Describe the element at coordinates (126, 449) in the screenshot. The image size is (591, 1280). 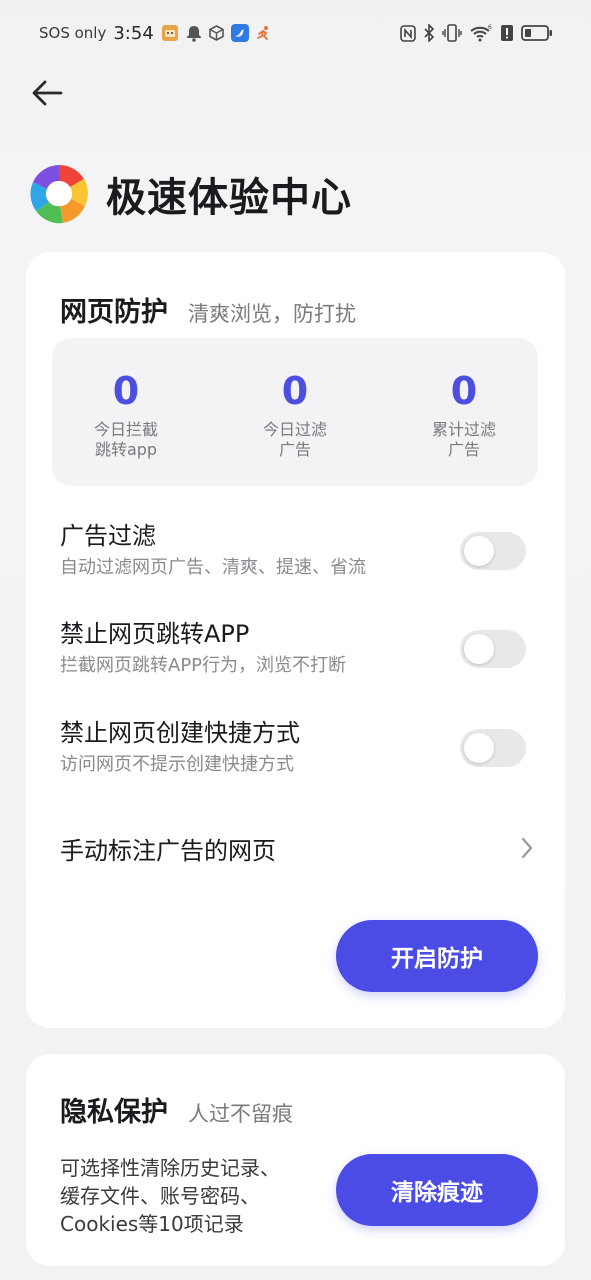
I see `stat-label-line2: 跳转app` at that location.